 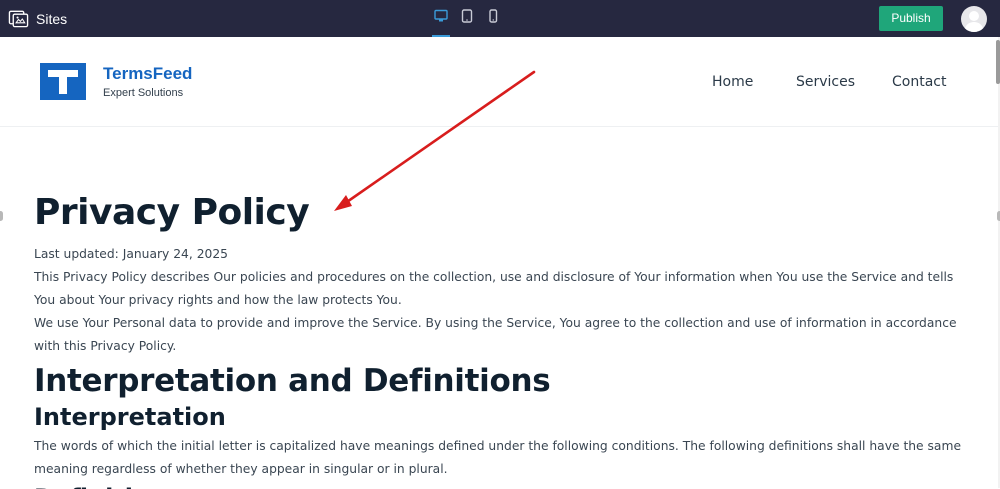 What do you see at coordinates (911, 18) in the screenshot?
I see `publish-button: Publish` at bounding box center [911, 18].